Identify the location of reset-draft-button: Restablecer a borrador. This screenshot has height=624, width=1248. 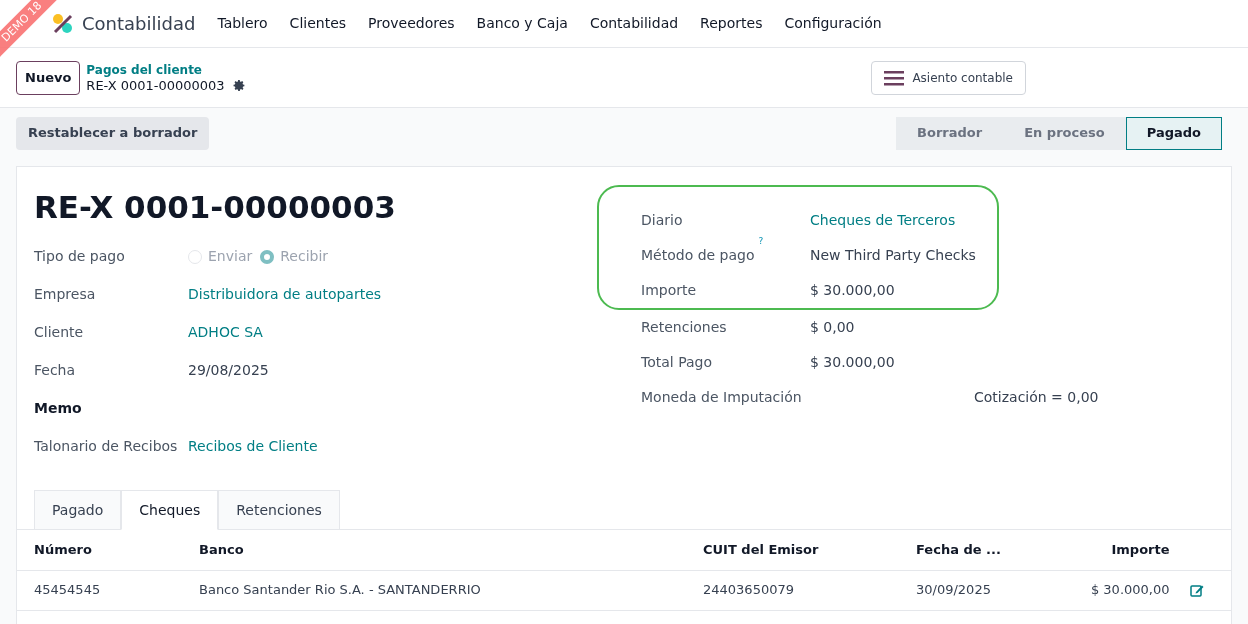
(113, 133).